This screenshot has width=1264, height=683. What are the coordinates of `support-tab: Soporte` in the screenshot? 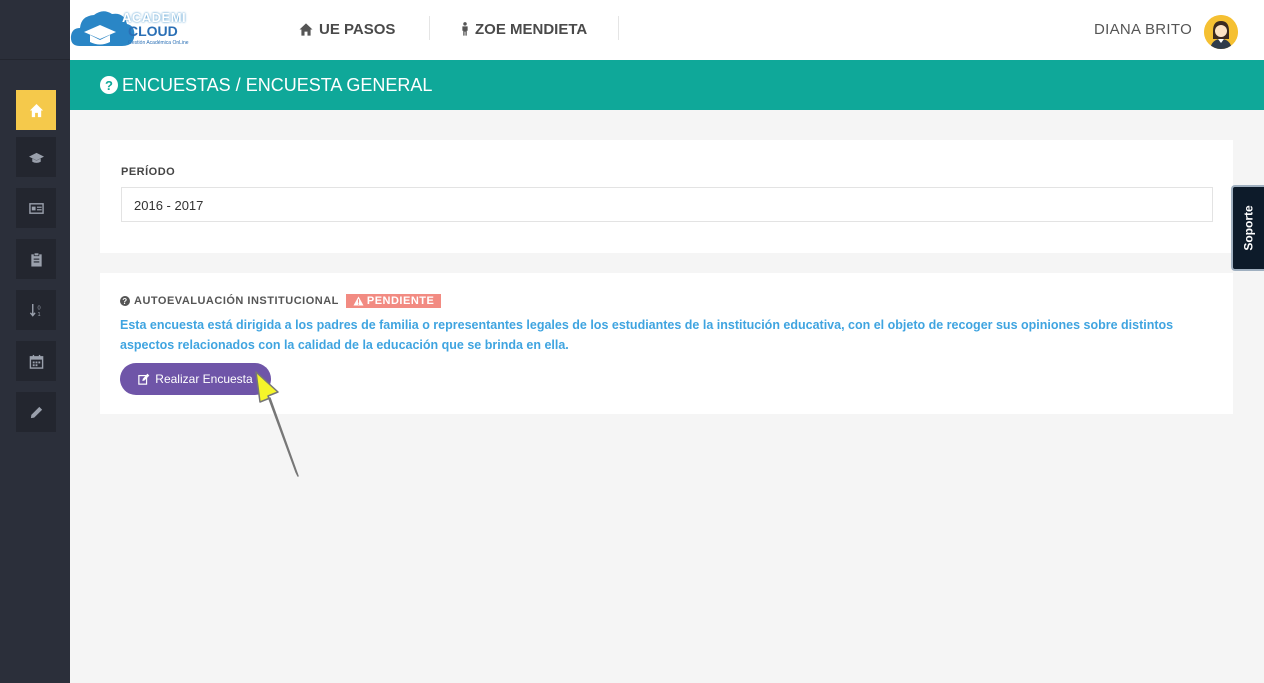 It's located at (1247, 228).